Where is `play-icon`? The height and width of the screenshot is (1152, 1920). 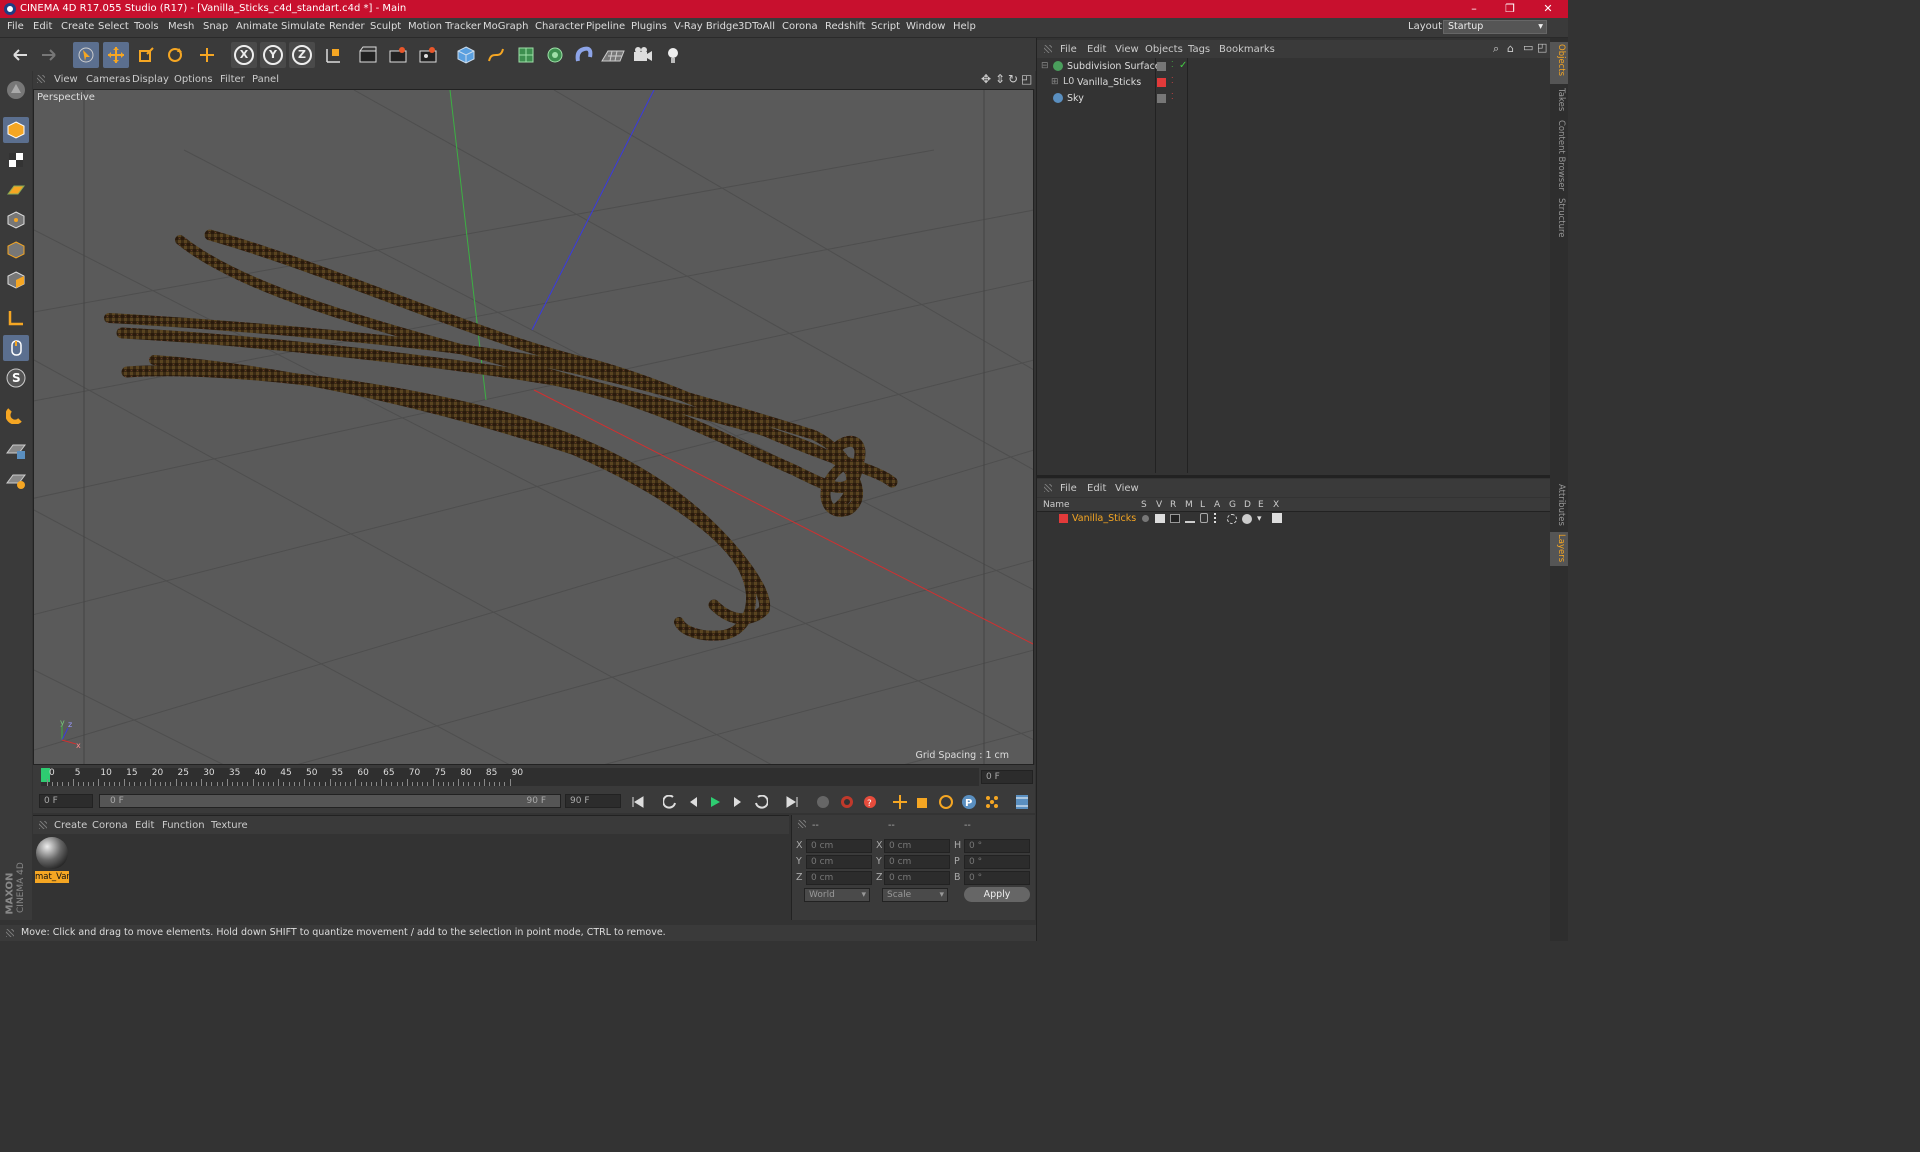
play-icon is located at coordinates (715, 802).